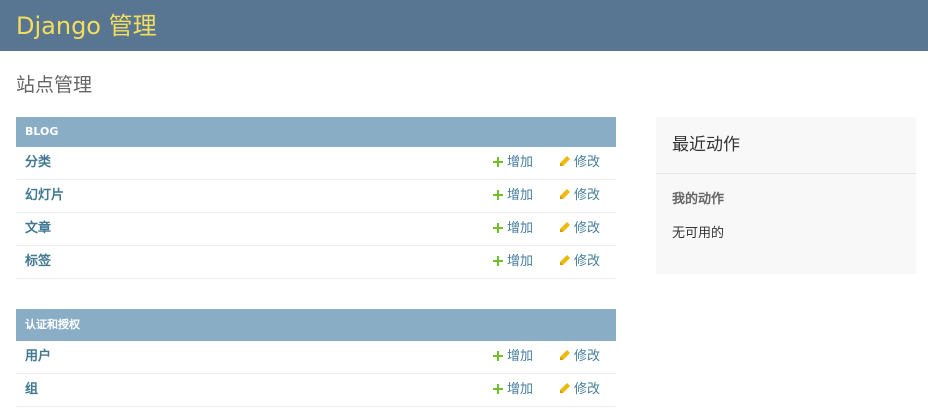 Image resolution: width=928 pixels, height=419 pixels. What do you see at coordinates (316, 390) in the screenshot?
I see `model-row: 组 增加 修改` at bounding box center [316, 390].